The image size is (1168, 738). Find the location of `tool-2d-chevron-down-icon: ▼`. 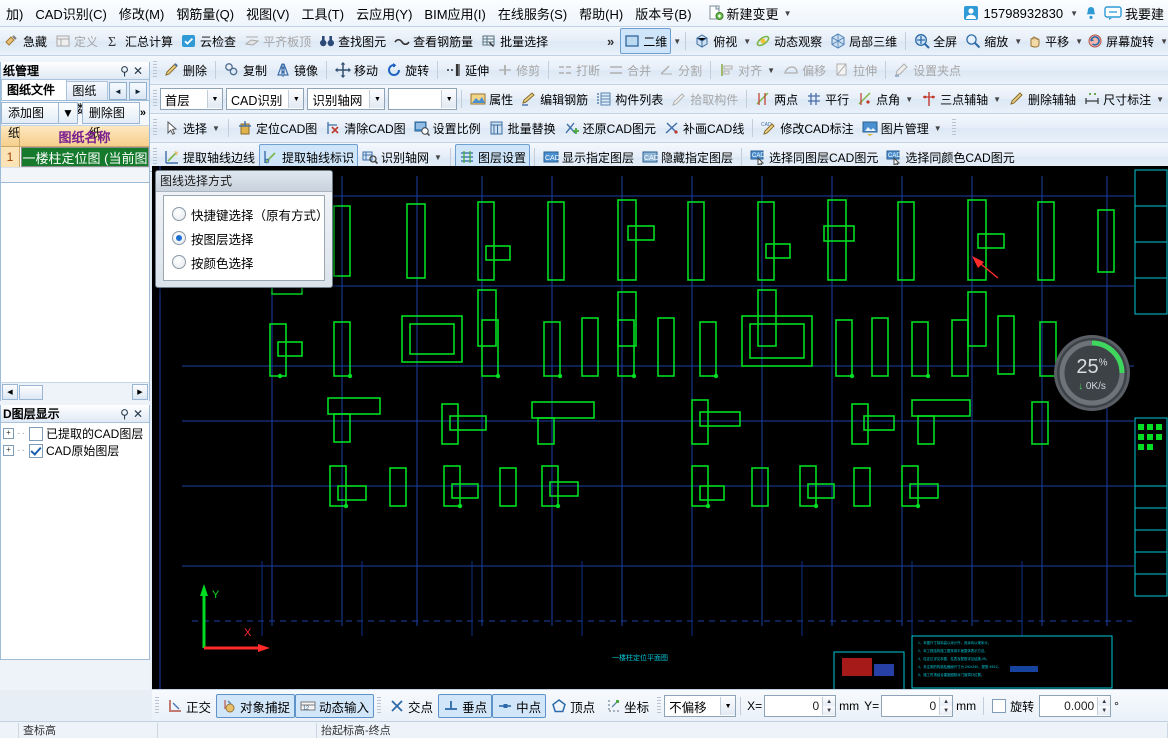

tool-2d-chevron-down-icon: ▼ is located at coordinates (677, 41).